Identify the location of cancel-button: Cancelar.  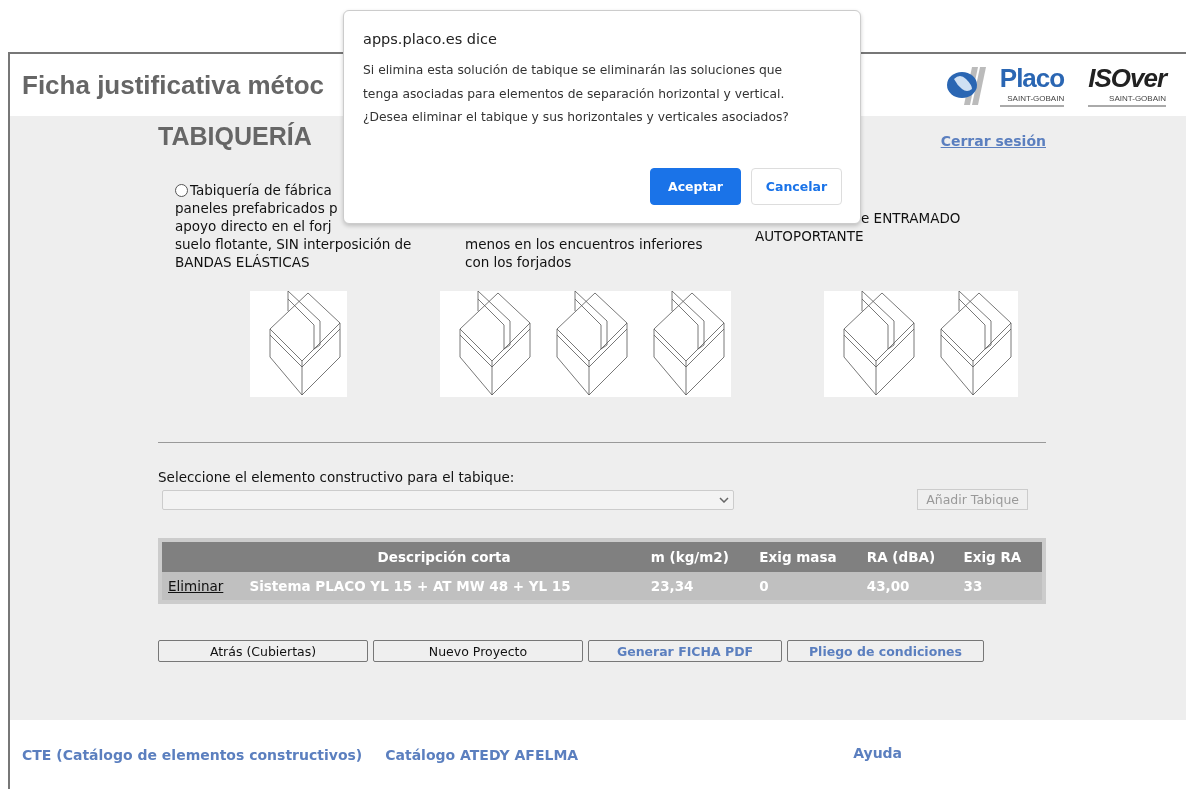
(796, 186).